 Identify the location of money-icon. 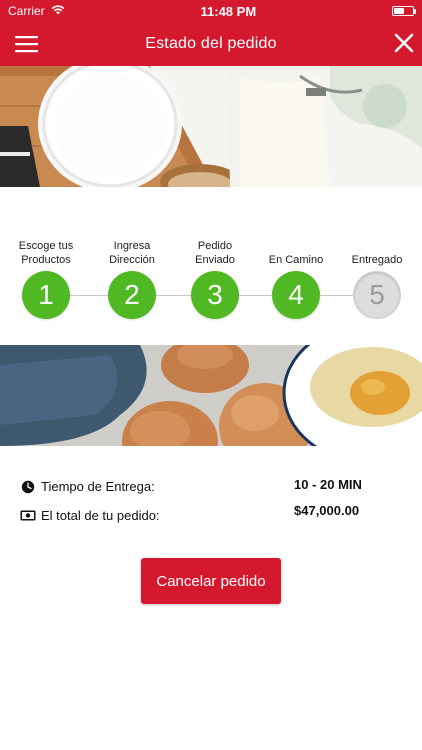
(28, 516).